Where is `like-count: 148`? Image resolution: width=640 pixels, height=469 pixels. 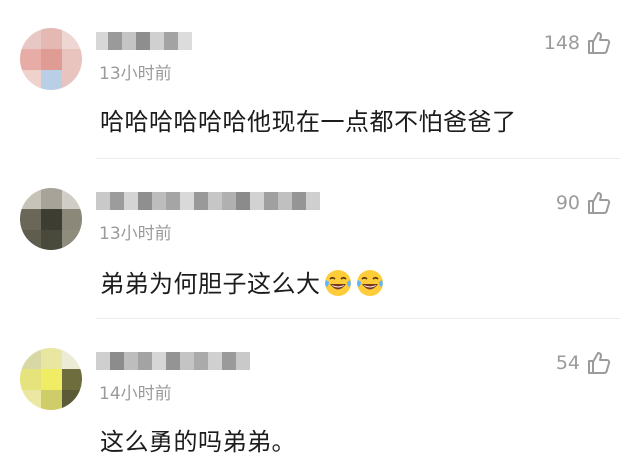
like-count: 148 is located at coordinates (561, 43).